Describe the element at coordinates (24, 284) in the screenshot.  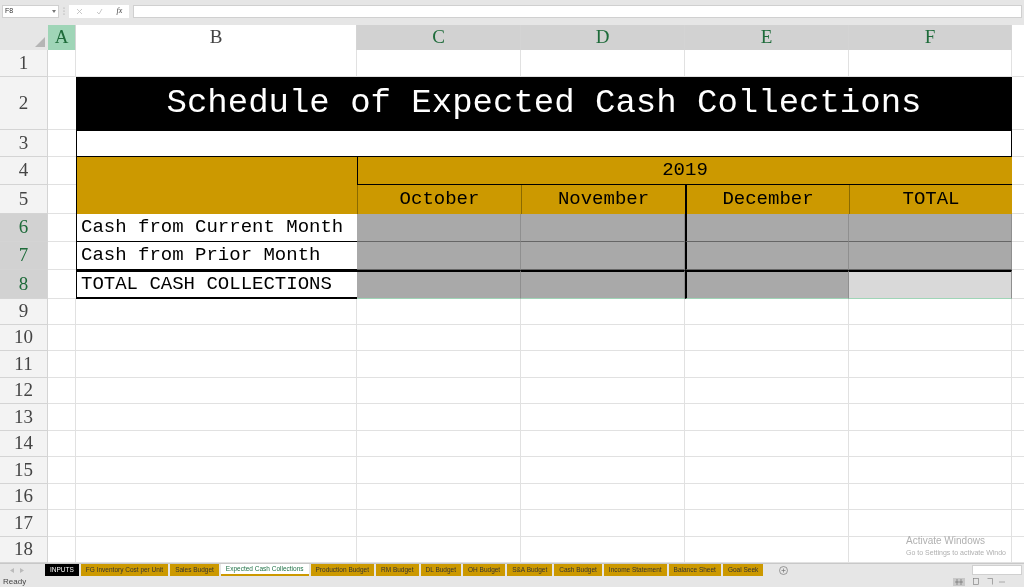
I see `row-header: 8` at that location.